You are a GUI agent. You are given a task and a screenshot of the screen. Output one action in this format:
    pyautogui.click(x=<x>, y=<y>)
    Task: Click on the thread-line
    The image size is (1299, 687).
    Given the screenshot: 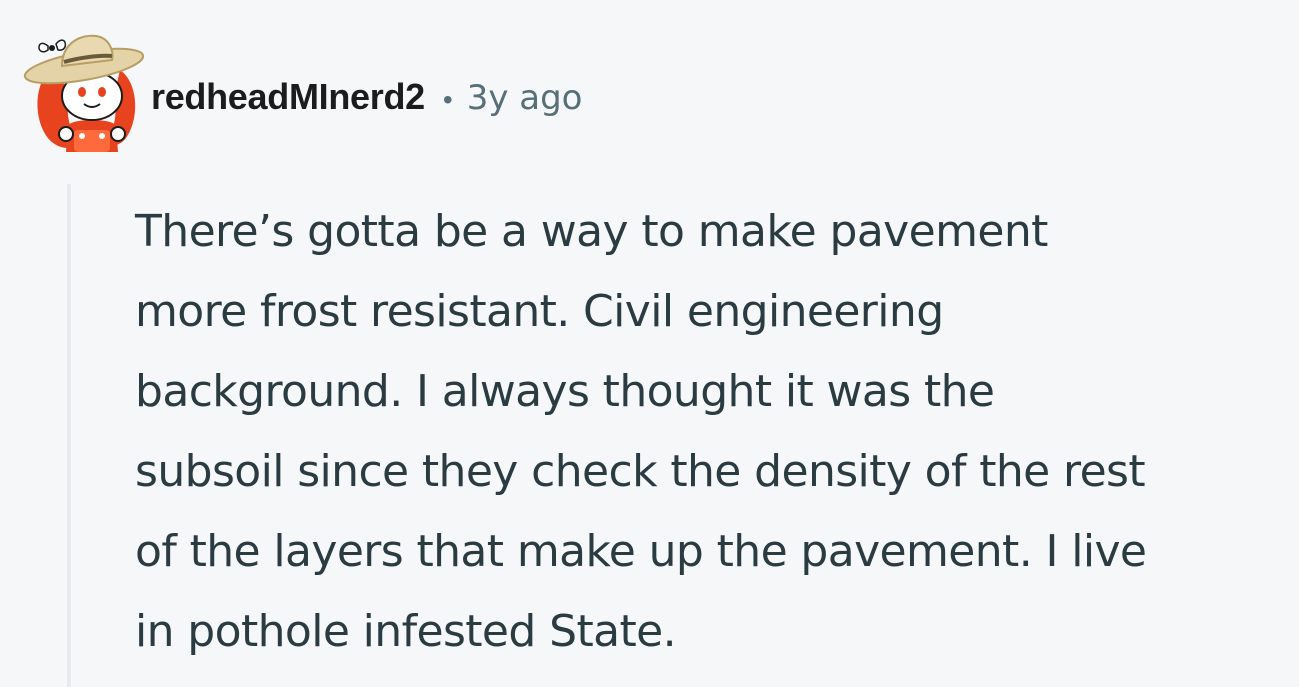 What is the action you would take?
    pyautogui.click(x=69, y=435)
    